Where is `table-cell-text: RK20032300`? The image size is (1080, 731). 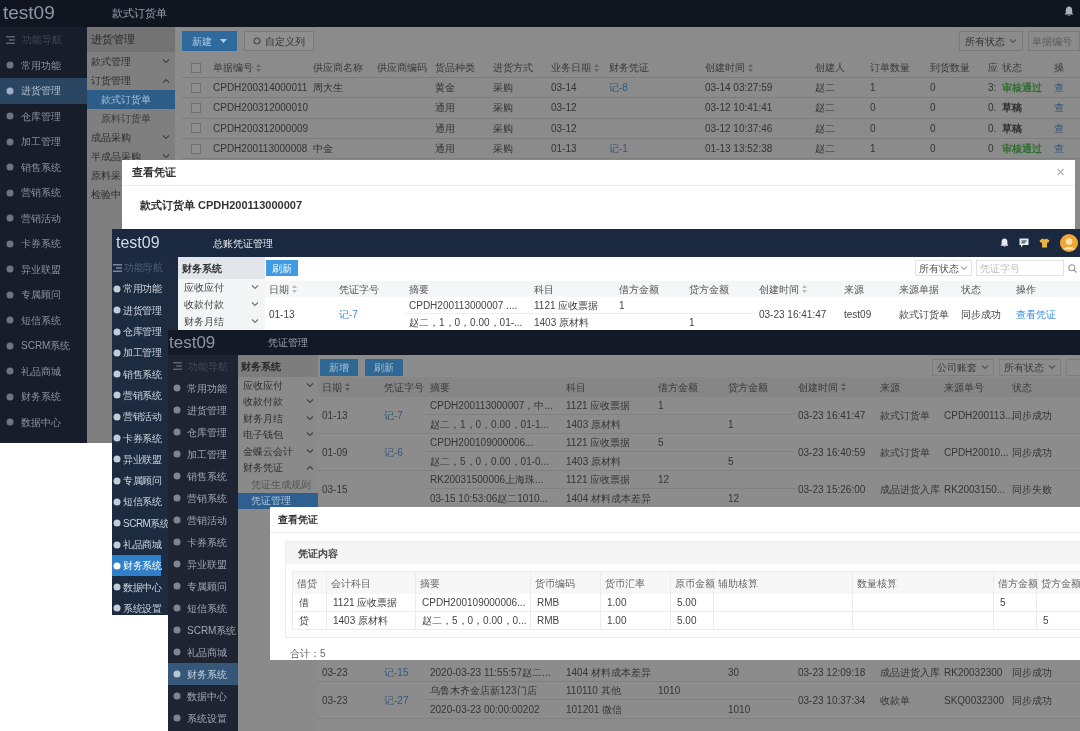
table-cell-text: RK20032300 is located at coordinates (973, 672).